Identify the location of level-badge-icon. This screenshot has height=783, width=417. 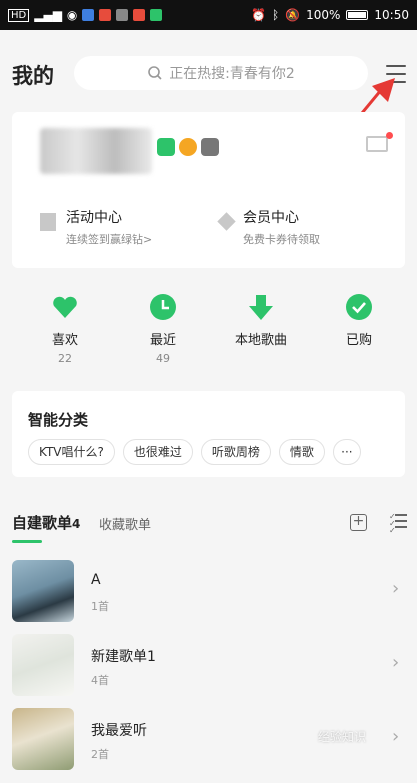
(188, 147).